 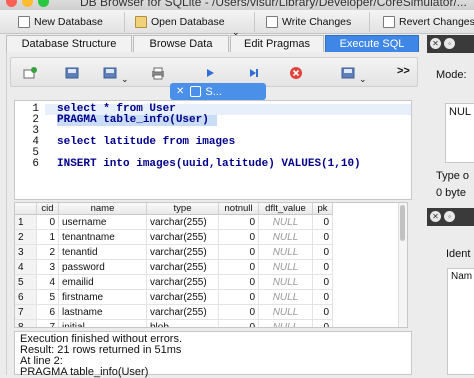 What do you see at coordinates (210, 73) in the screenshot?
I see `execute-icon` at bounding box center [210, 73].